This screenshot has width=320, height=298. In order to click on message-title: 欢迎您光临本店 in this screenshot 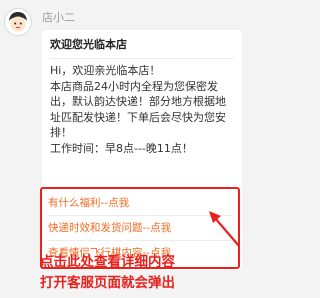, I will do `click(88, 44)`.